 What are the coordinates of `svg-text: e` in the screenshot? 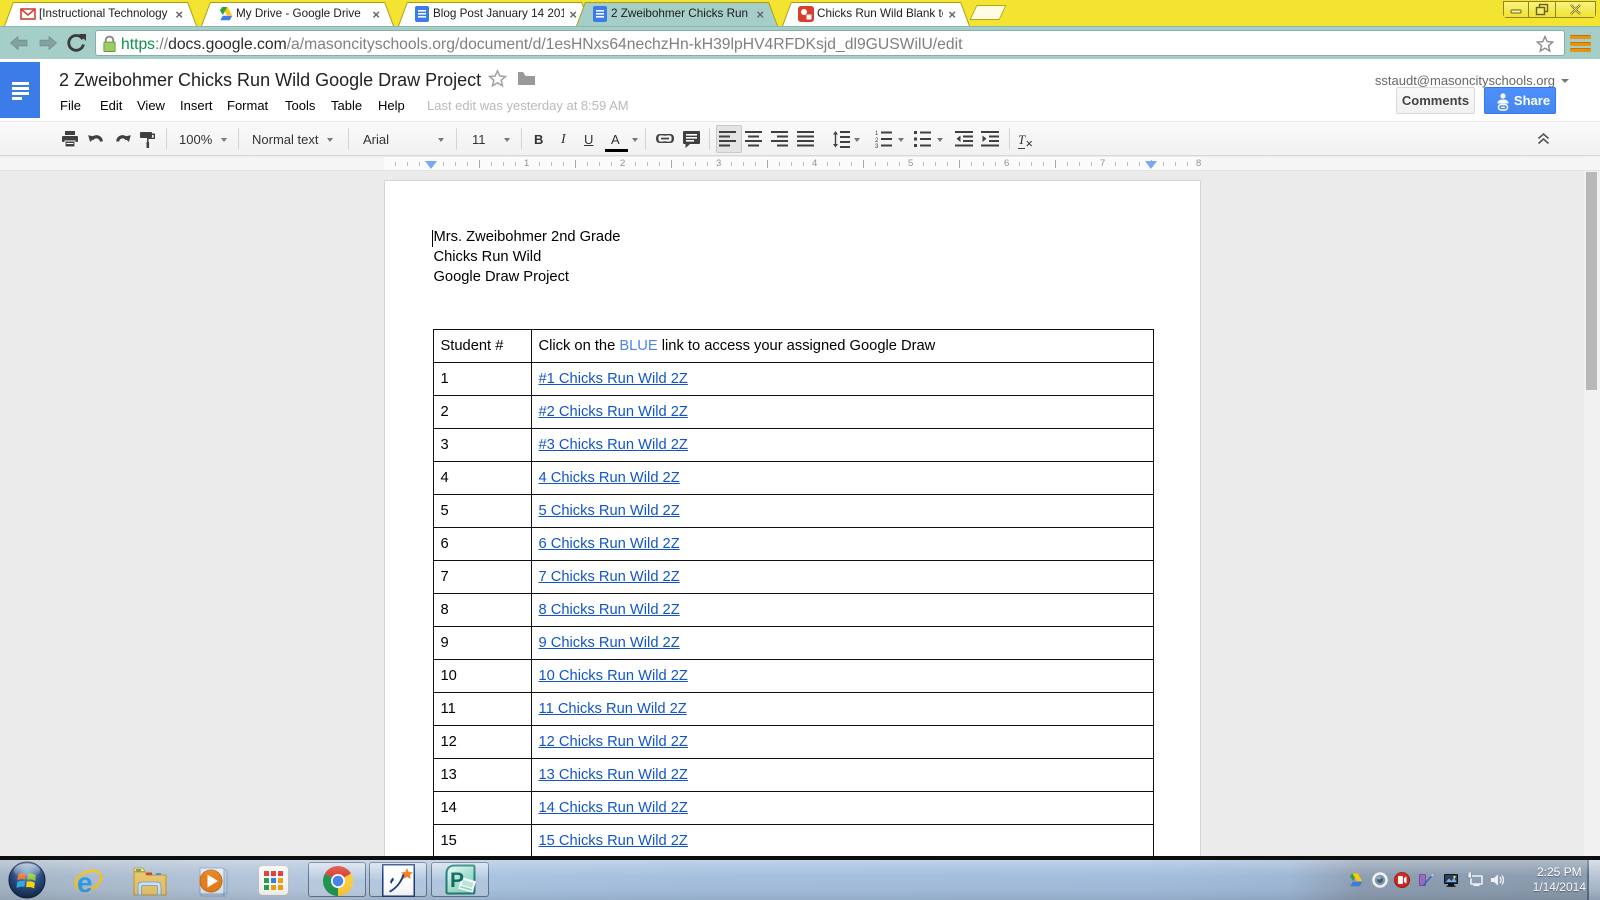 It's located at (85, 882).